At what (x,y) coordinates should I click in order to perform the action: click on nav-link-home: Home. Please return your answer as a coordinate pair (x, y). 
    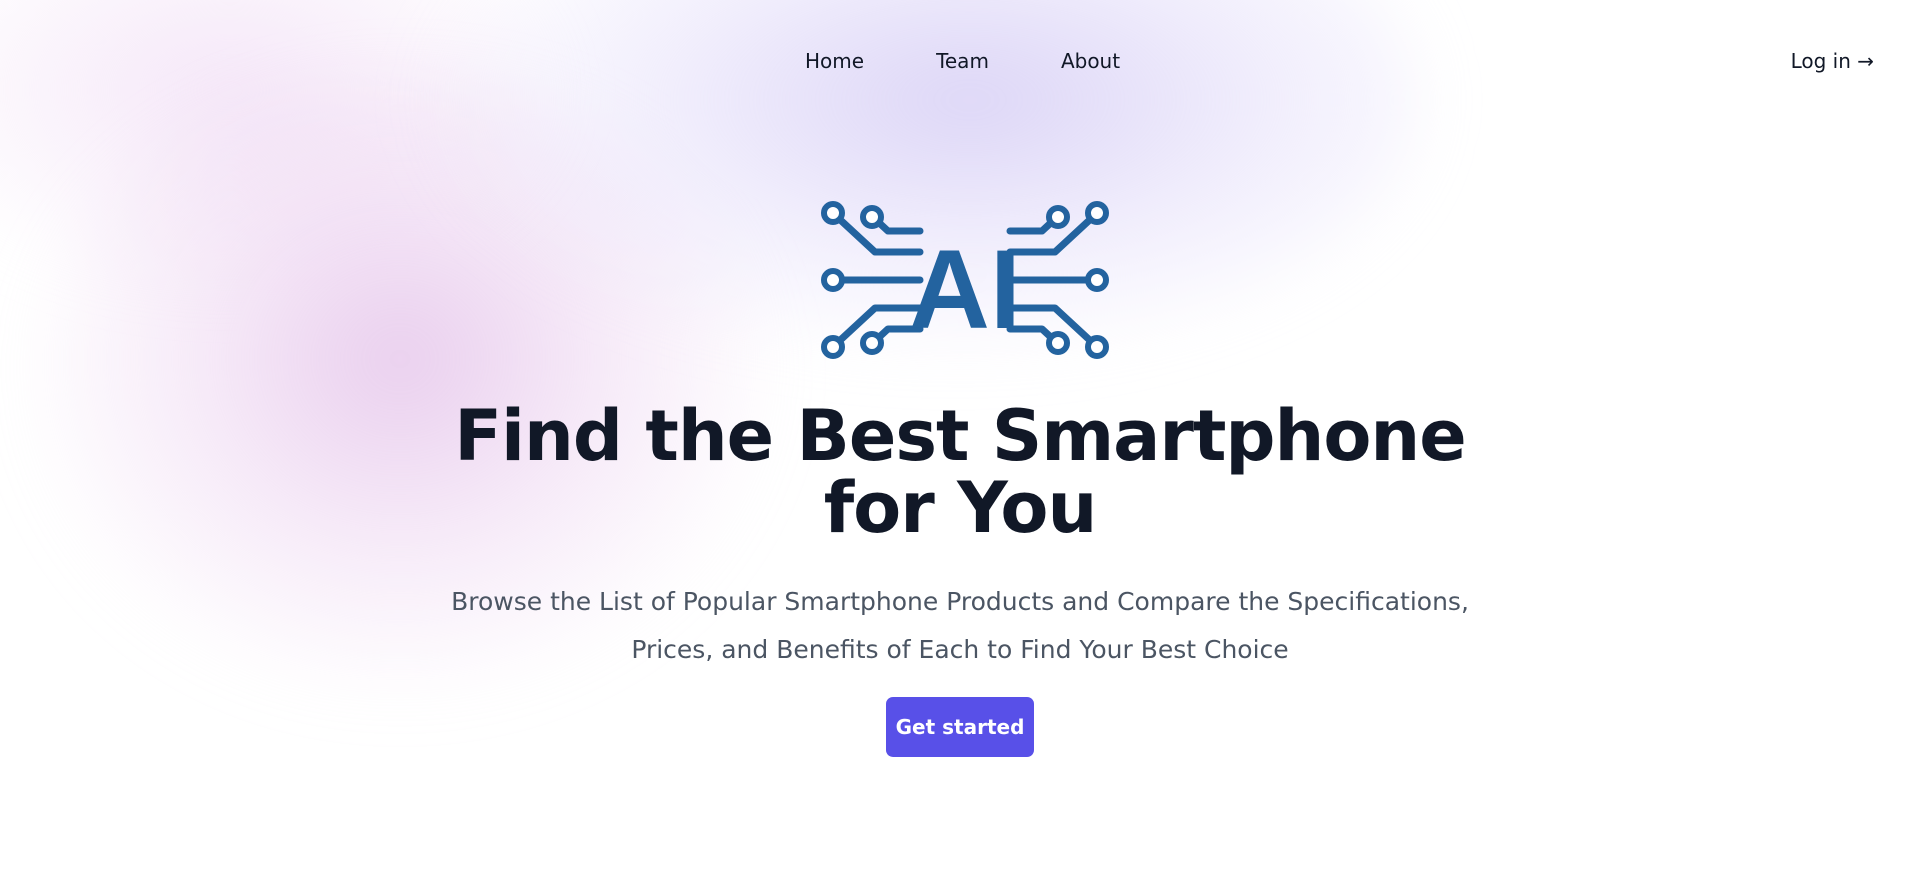
    Looking at the image, I should click on (834, 61).